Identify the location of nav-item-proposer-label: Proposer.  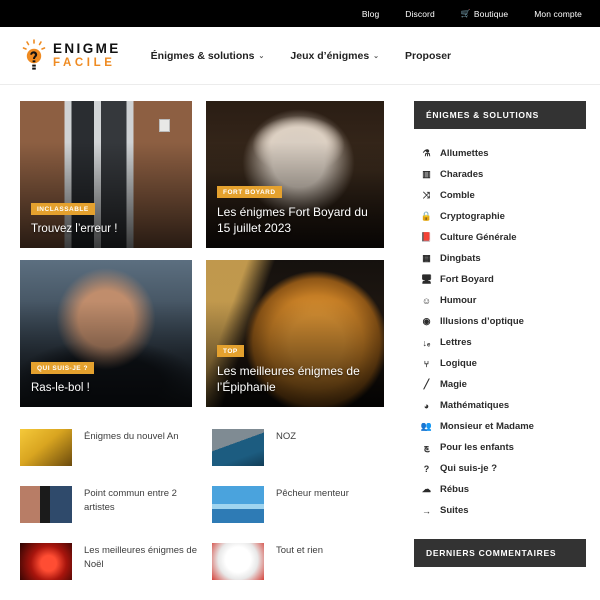
(428, 55).